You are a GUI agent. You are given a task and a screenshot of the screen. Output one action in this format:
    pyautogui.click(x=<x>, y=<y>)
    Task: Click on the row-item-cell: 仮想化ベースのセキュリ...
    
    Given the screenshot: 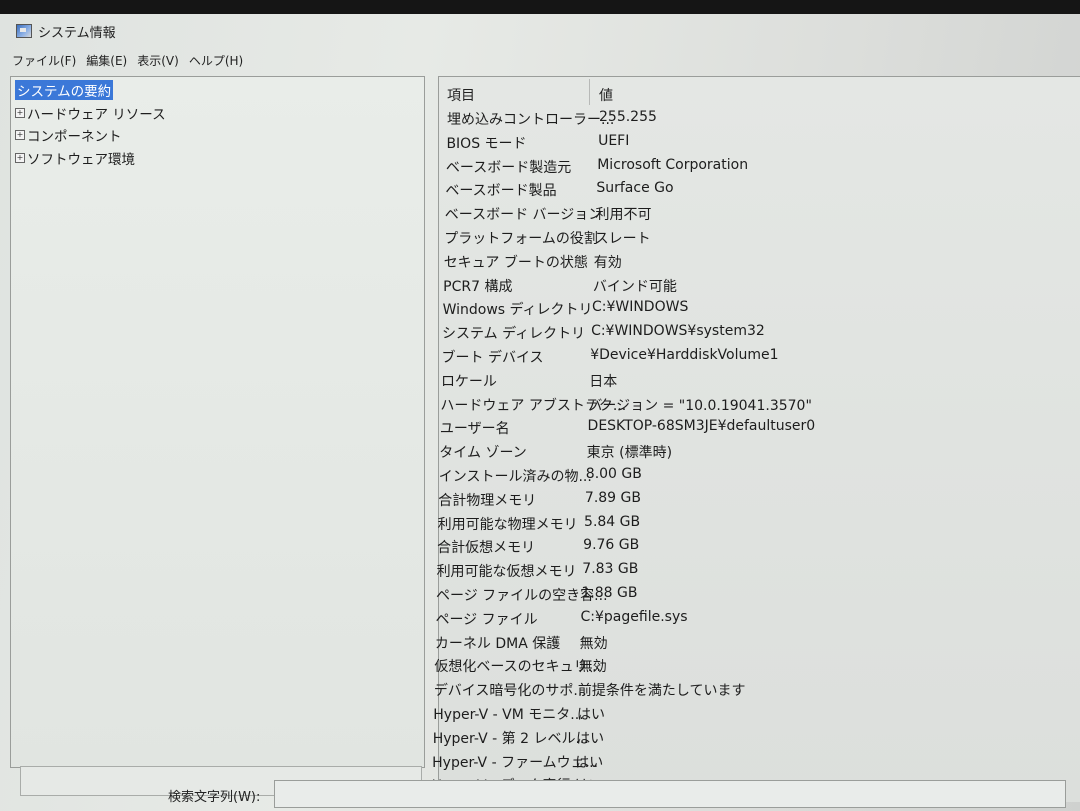 What is the action you would take?
    pyautogui.click(x=518, y=667)
    